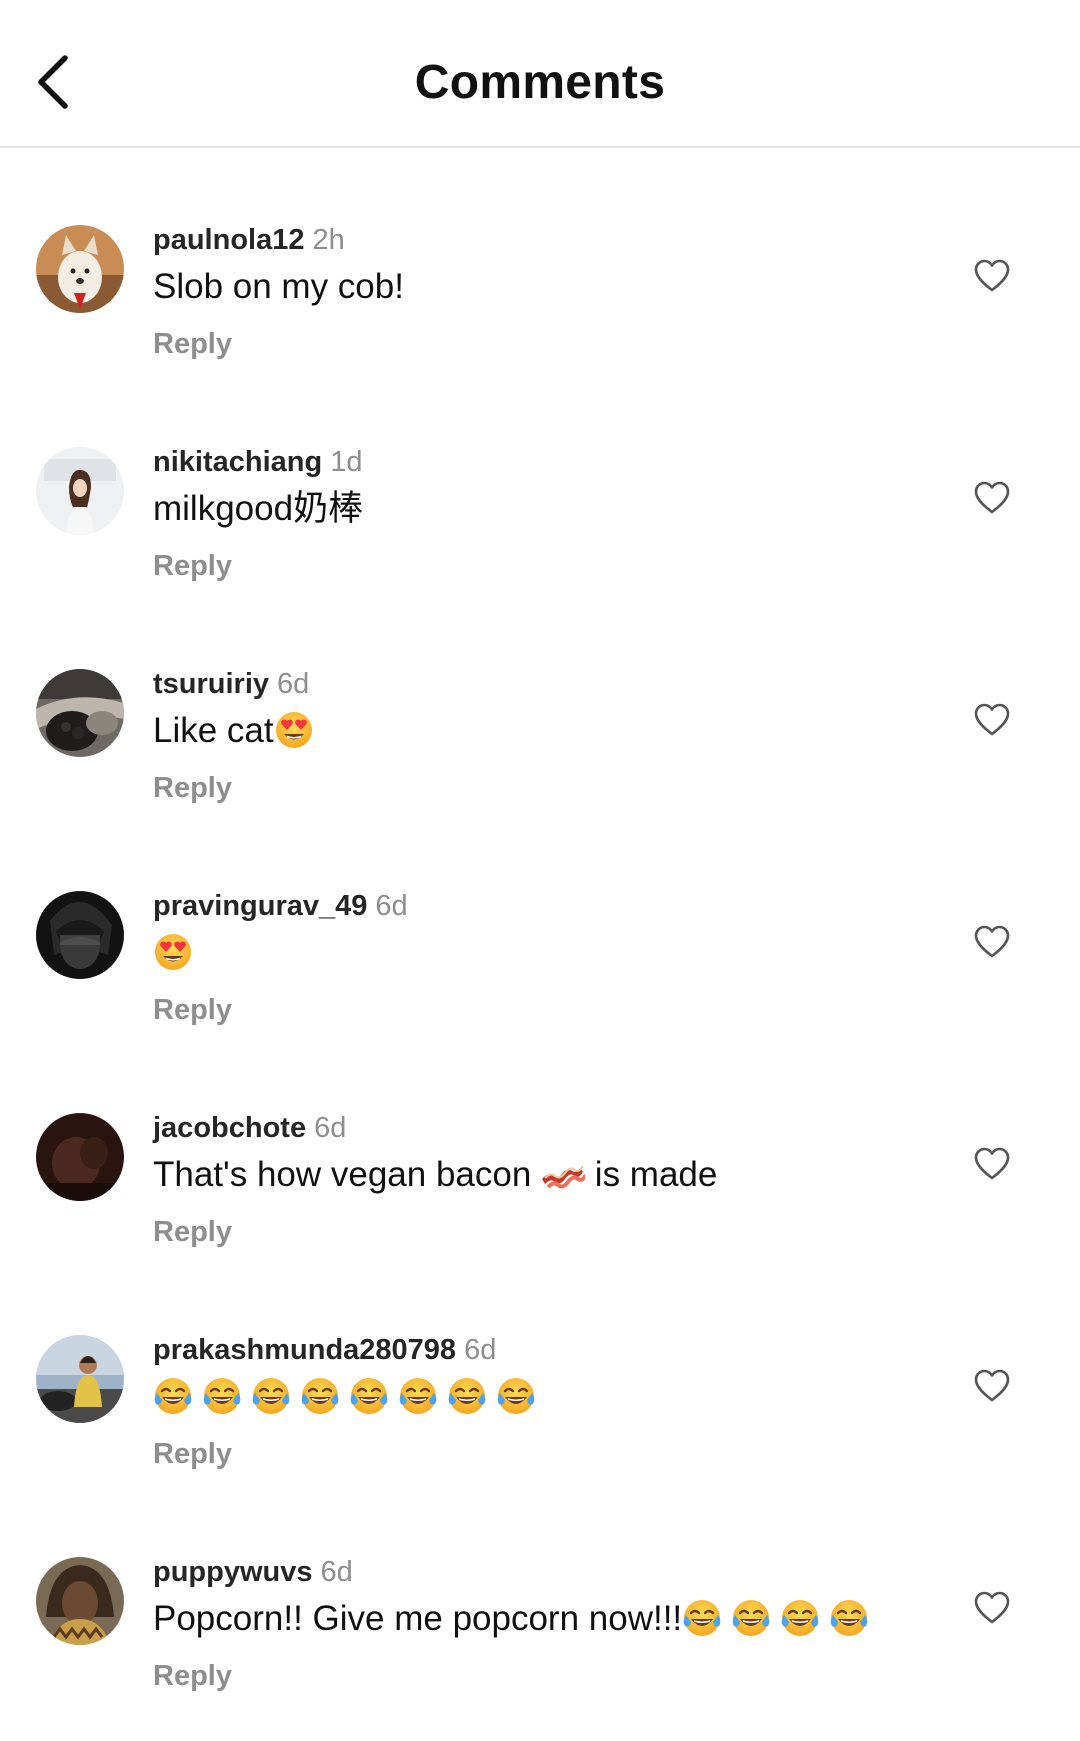 The width and height of the screenshot is (1080, 1741). I want to click on header: Comments, so click(540, 74).